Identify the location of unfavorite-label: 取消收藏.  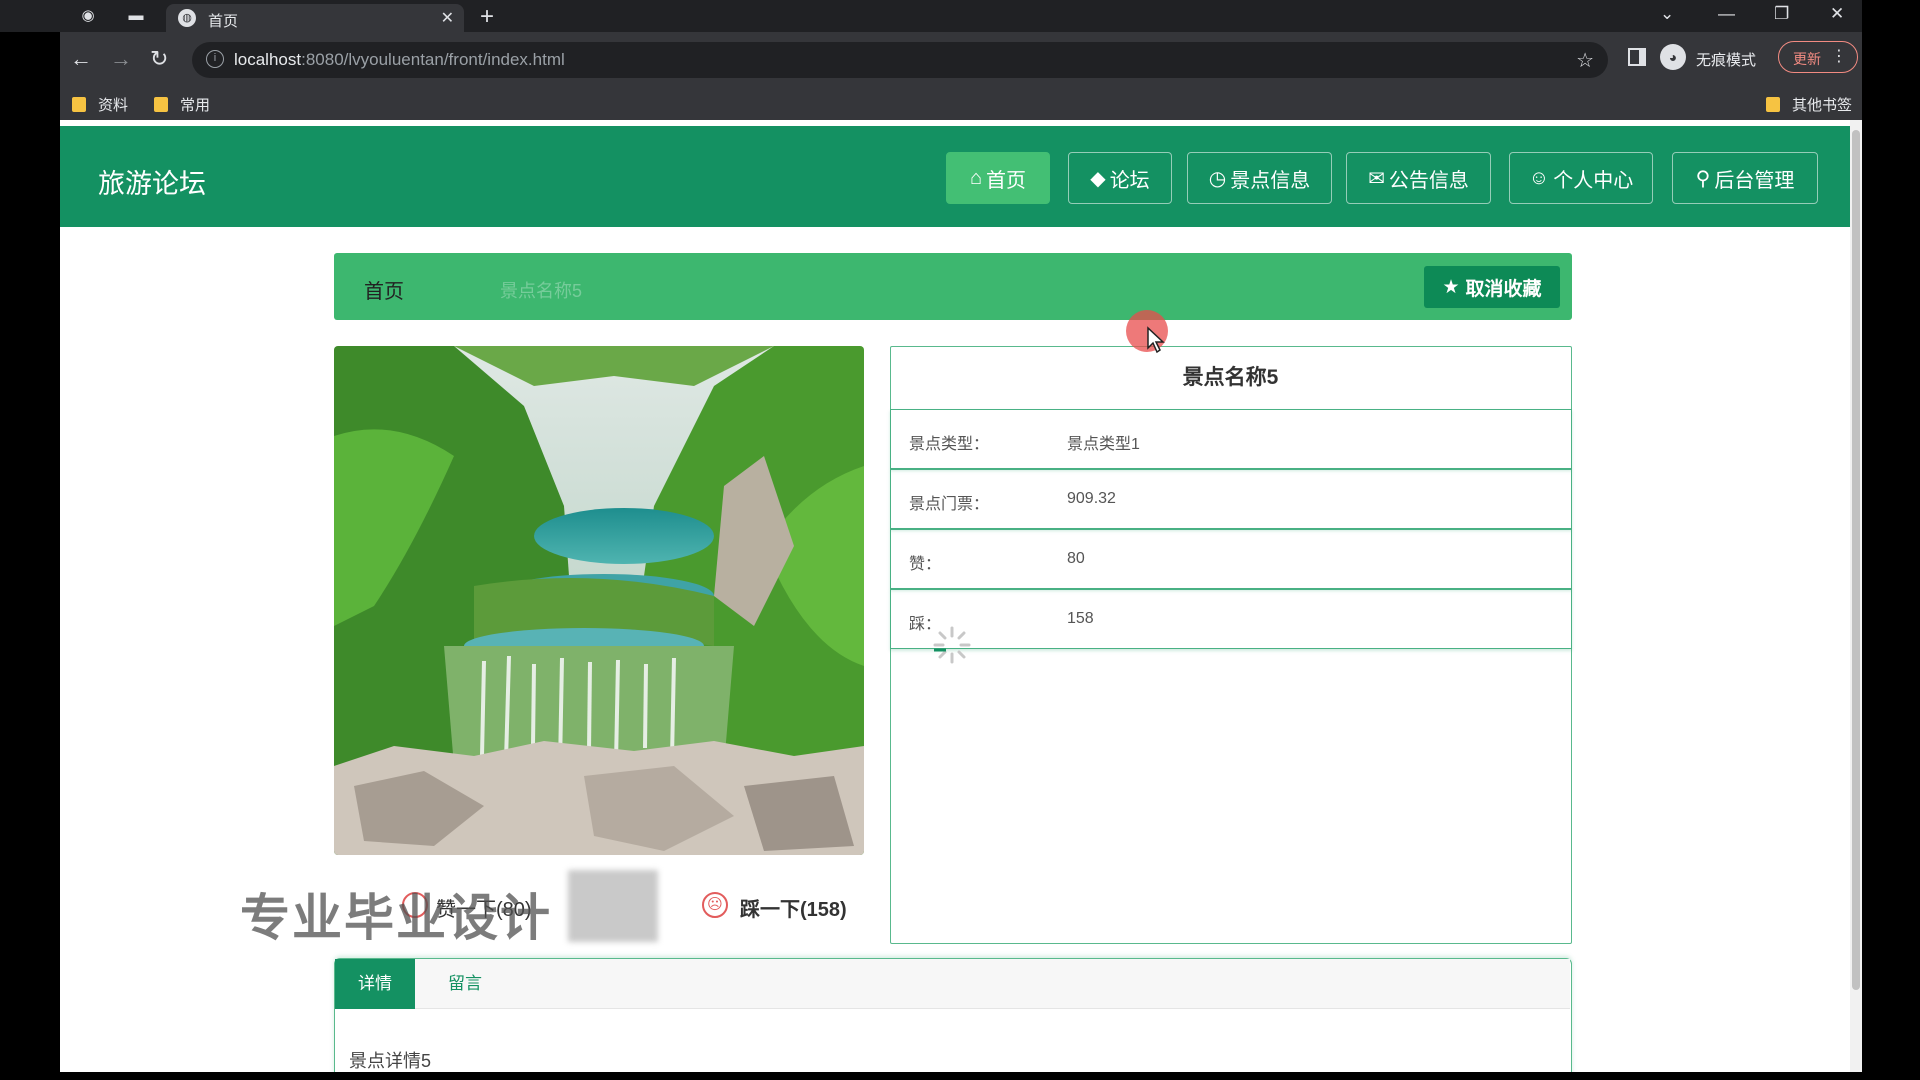
(1503, 289).